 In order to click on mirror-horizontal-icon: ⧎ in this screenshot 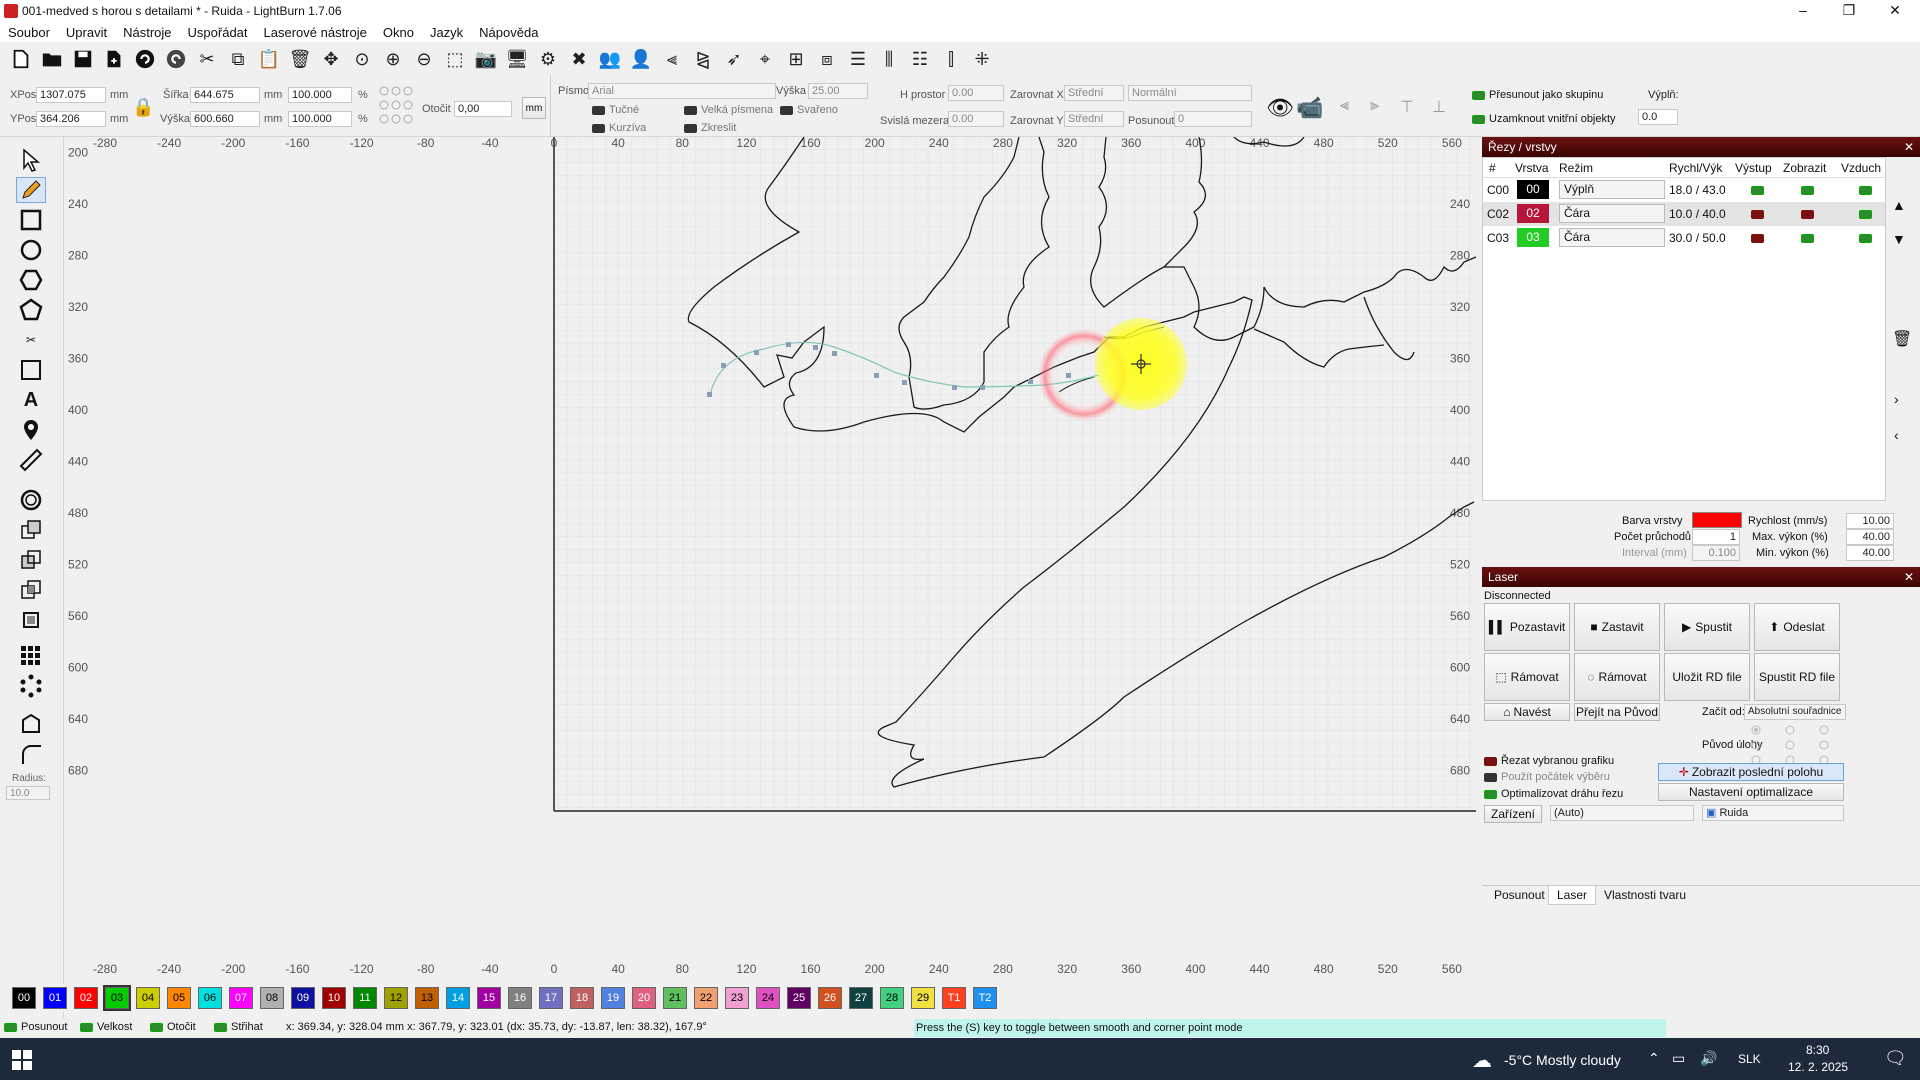, I will do `click(703, 59)`.